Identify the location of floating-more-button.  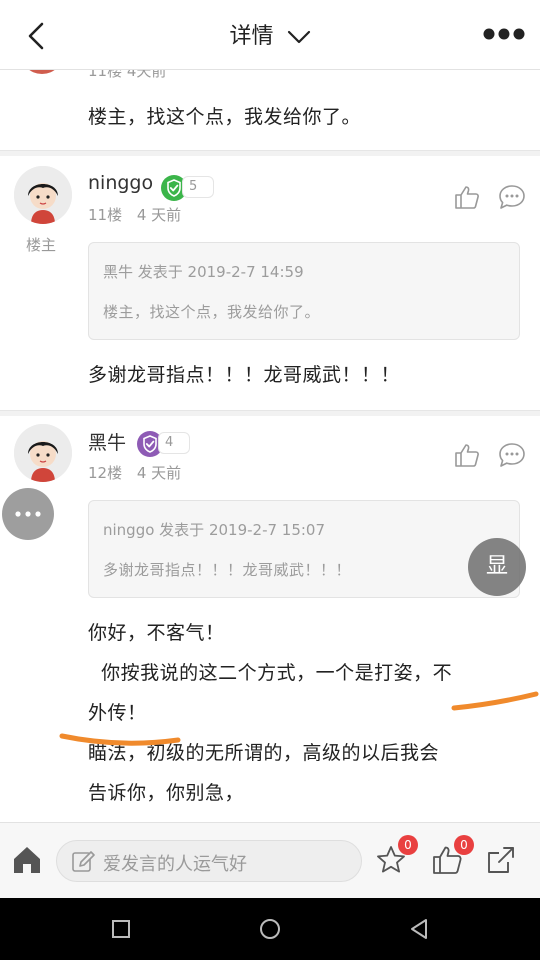
(28, 514).